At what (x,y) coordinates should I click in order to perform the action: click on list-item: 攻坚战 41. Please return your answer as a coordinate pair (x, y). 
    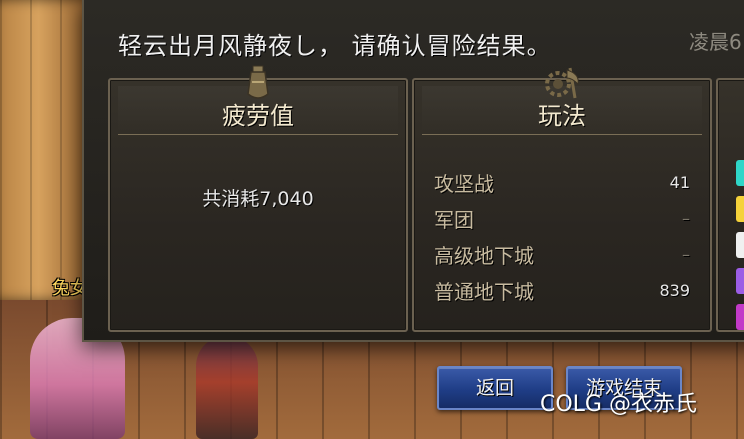
    Looking at the image, I should click on (562, 182).